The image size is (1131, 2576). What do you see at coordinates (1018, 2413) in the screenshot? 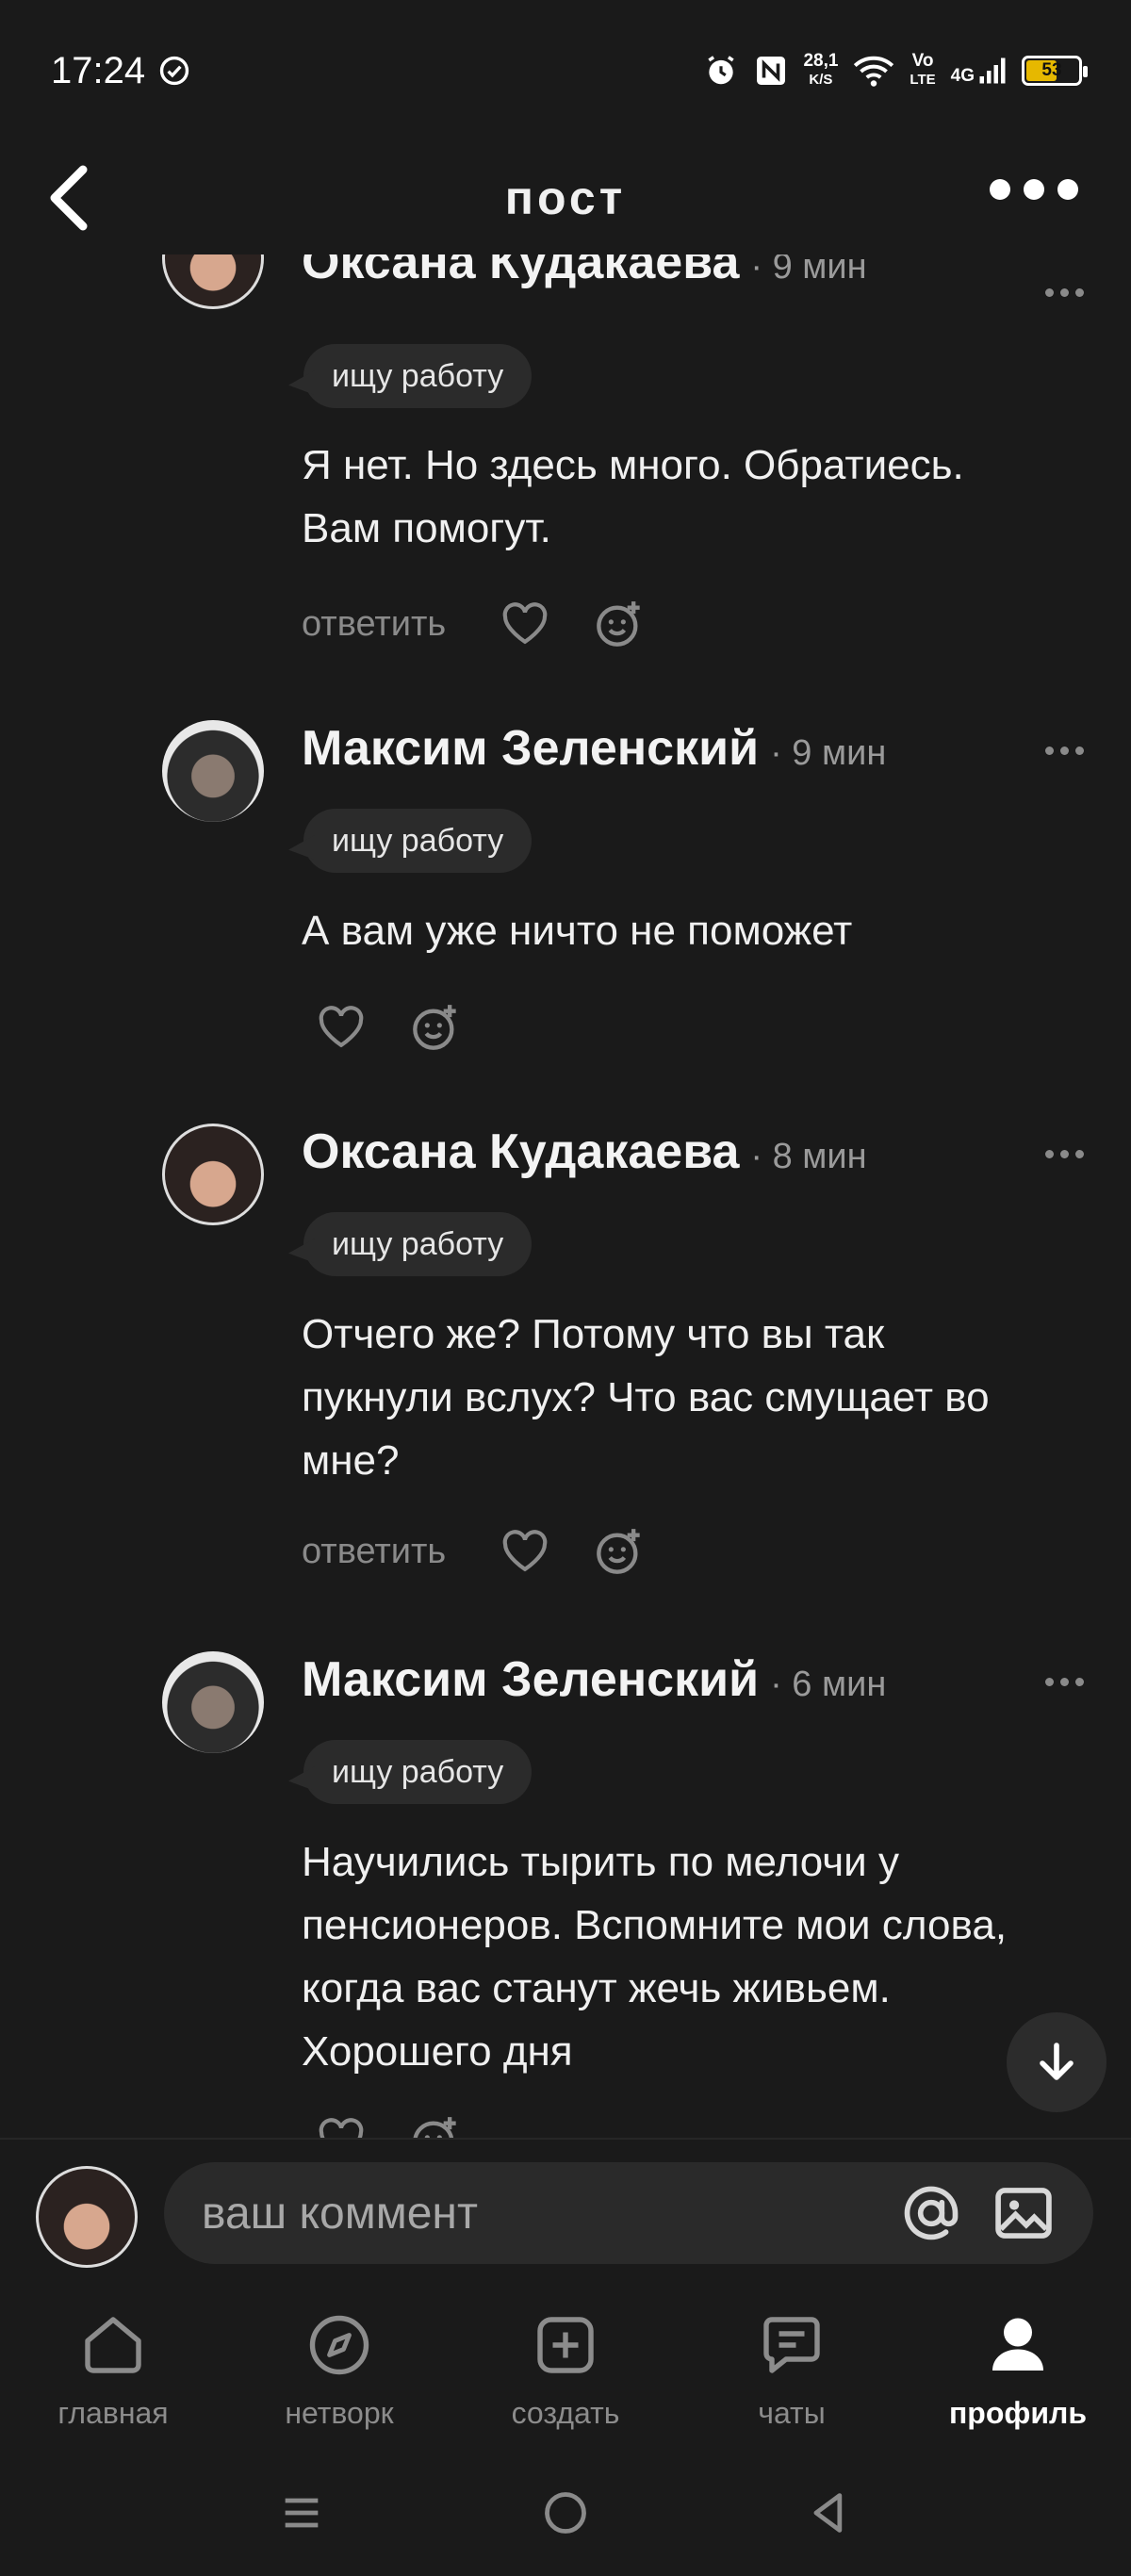
I see `tab-label: профиль` at bounding box center [1018, 2413].